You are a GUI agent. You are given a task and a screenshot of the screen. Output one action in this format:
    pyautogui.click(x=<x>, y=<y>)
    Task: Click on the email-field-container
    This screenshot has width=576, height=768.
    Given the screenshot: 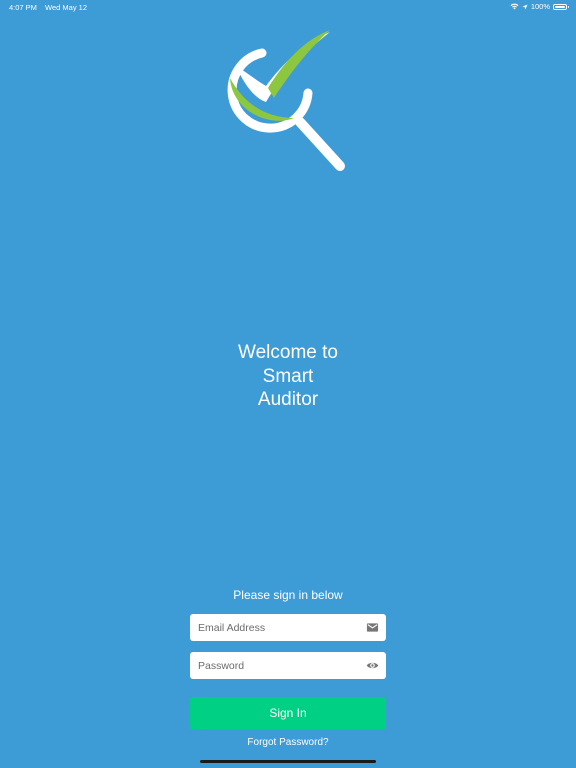 What is the action you would take?
    pyautogui.click(x=288, y=627)
    